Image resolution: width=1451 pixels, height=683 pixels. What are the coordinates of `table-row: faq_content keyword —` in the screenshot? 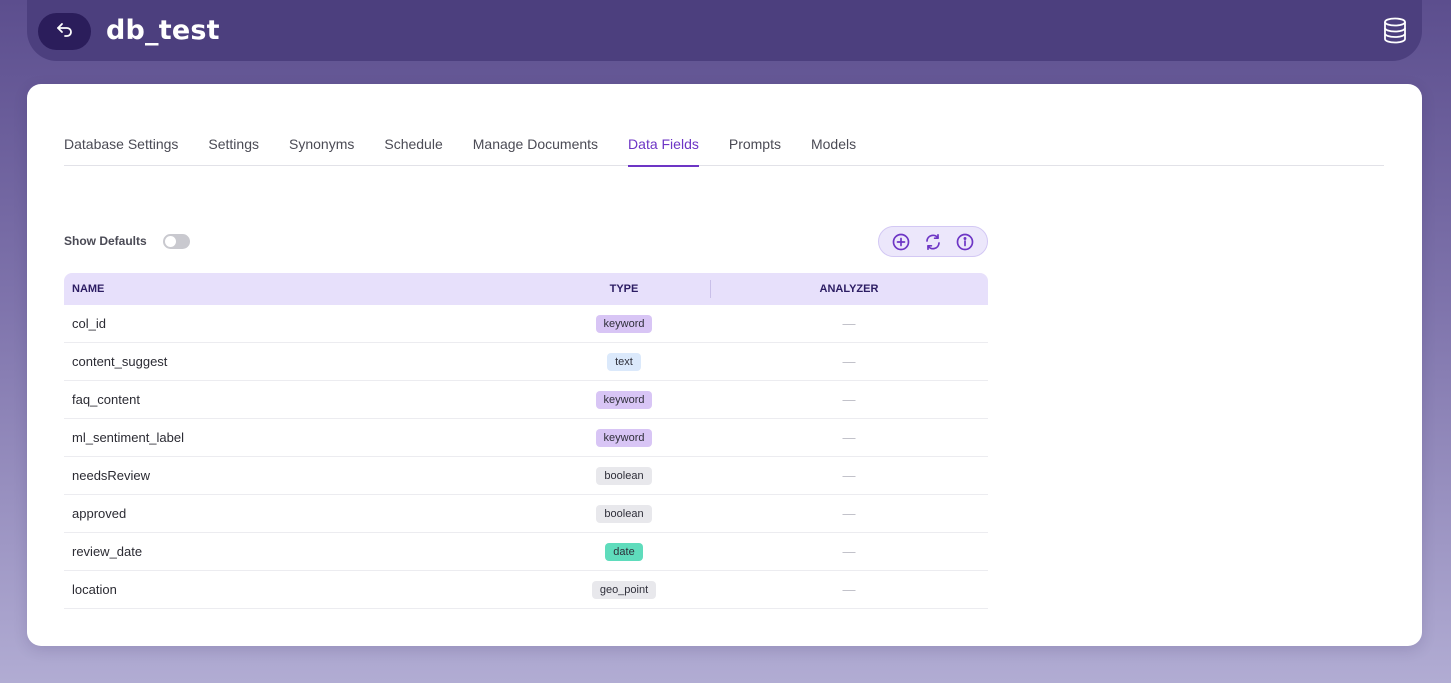 It's located at (526, 400).